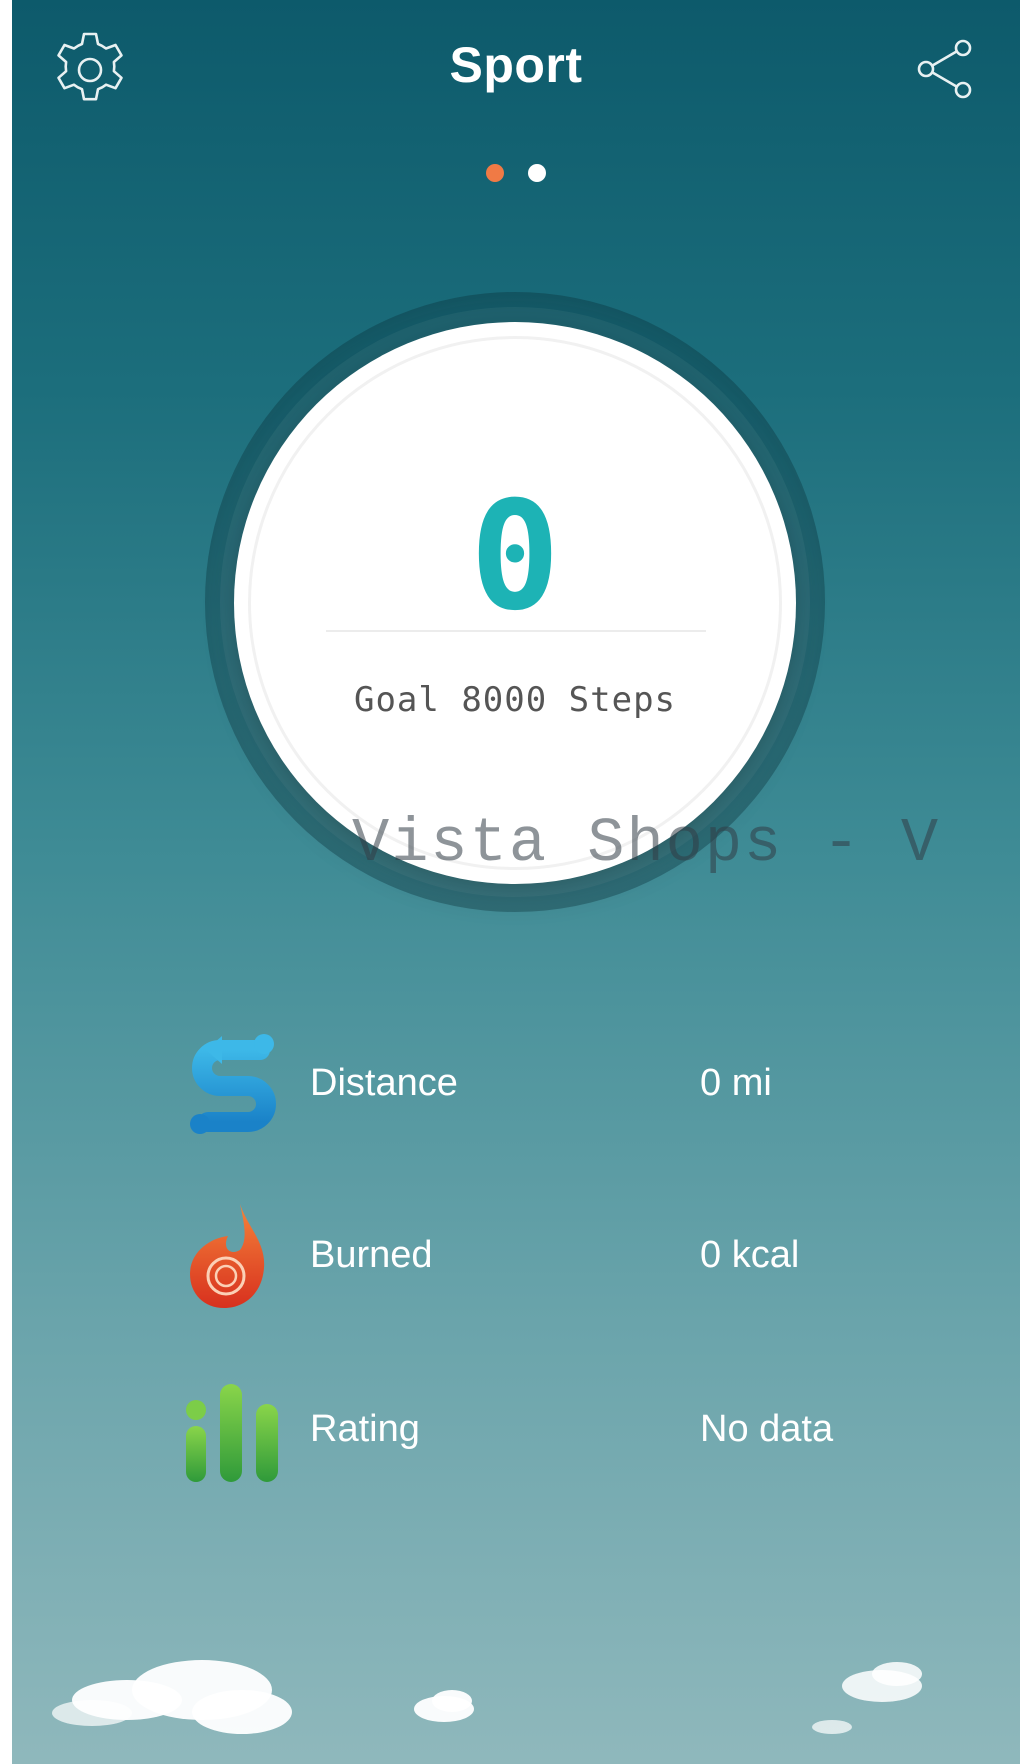  Describe the element at coordinates (750, 1255) in the screenshot. I see `stat-value: 0 kcal` at that location.